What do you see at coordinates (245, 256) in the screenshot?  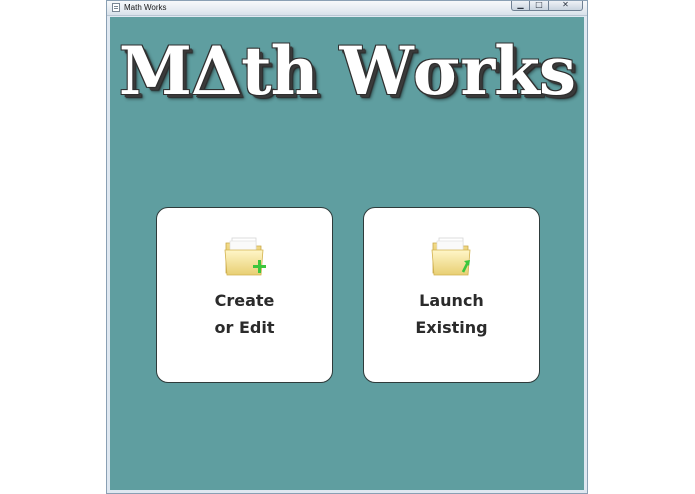 I see `folder-add-icon` at bounding box center [245, 256].